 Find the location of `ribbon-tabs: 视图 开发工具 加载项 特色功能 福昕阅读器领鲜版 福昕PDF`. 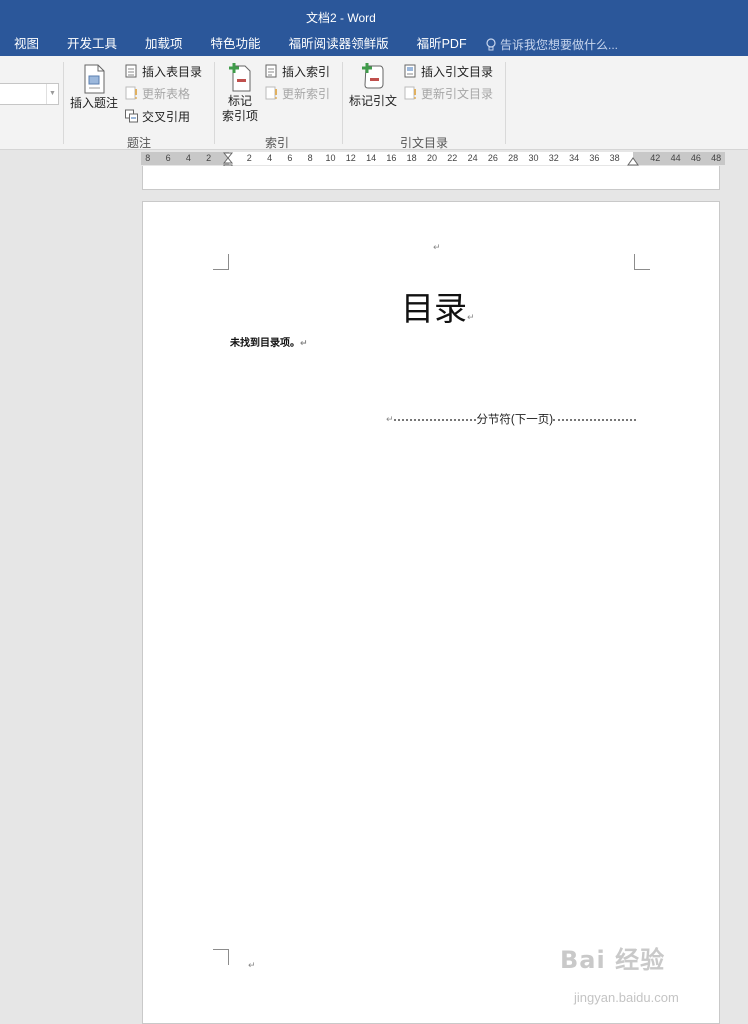

ribbon-tabs: 视图 开发工具 加载项 特色功能 福昕阅读器领鲜版 福昕PDF is located at coordinates (240, 45).